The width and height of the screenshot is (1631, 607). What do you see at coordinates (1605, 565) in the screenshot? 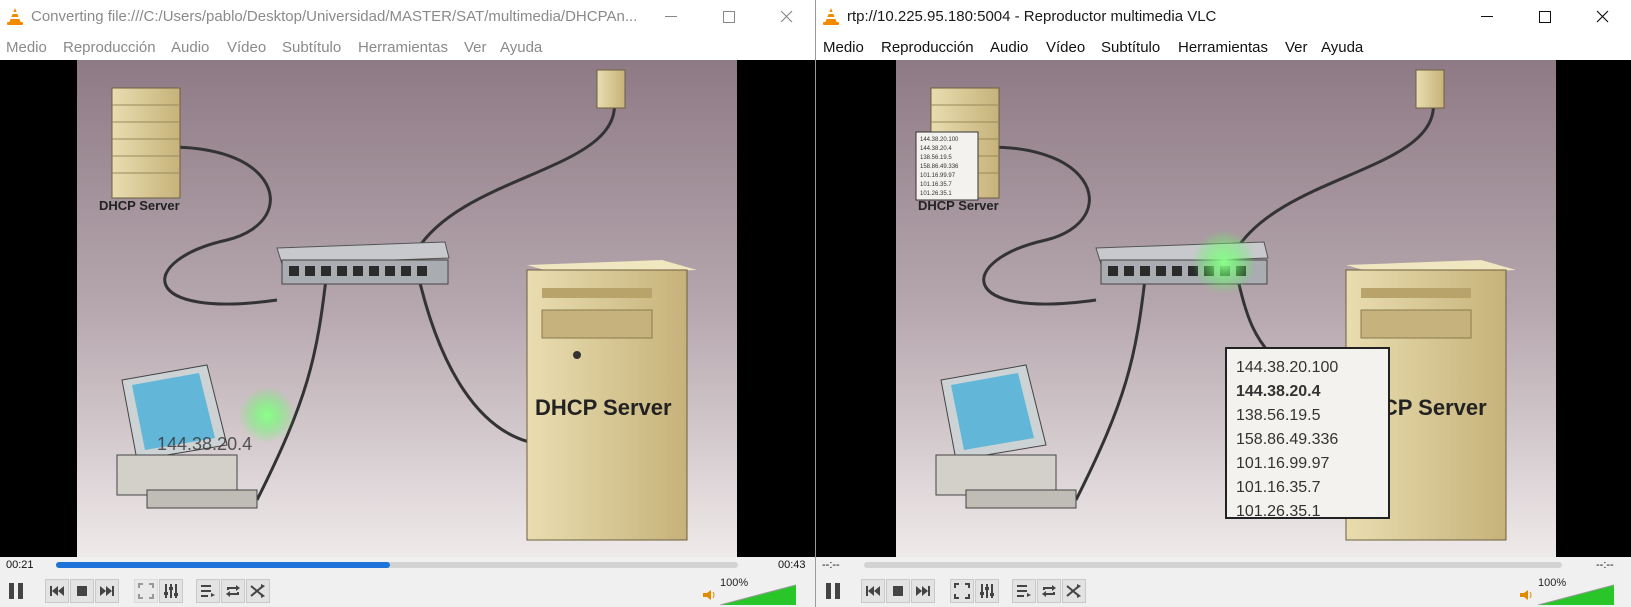
I see `time-total: --:--` at bounding box center [1605, 565].